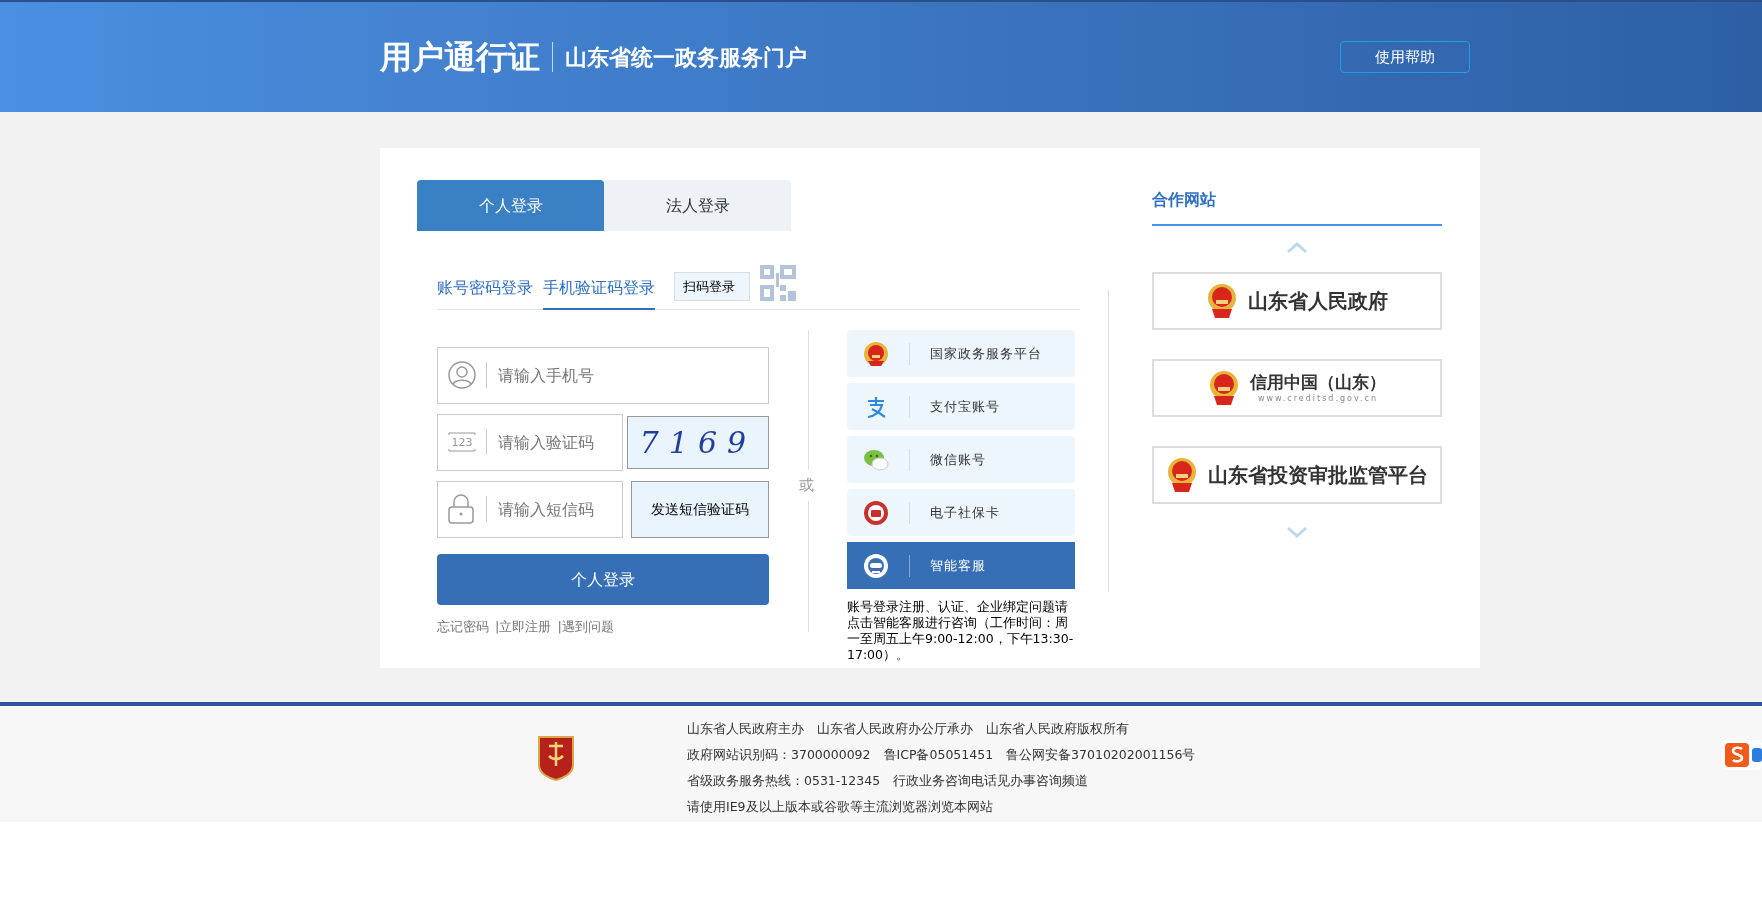 This screenshot has width=1762, height=913. Describe the element at coordinates (778, 283) in the screenshot. I see `qr-code-icon` at that location.